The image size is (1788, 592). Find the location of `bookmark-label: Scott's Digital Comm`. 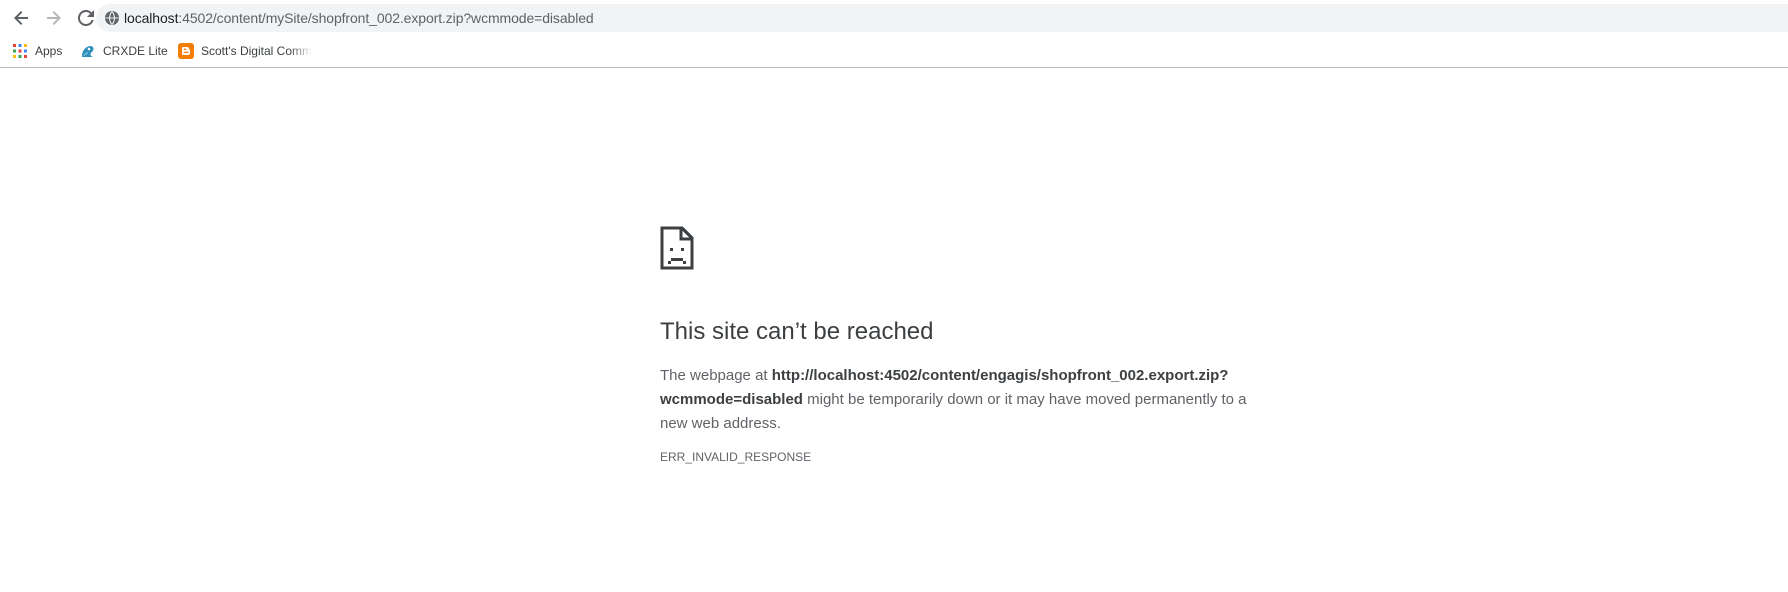

bookmark-label: Scott's Digital Comm is located at coordinates (256, 51).